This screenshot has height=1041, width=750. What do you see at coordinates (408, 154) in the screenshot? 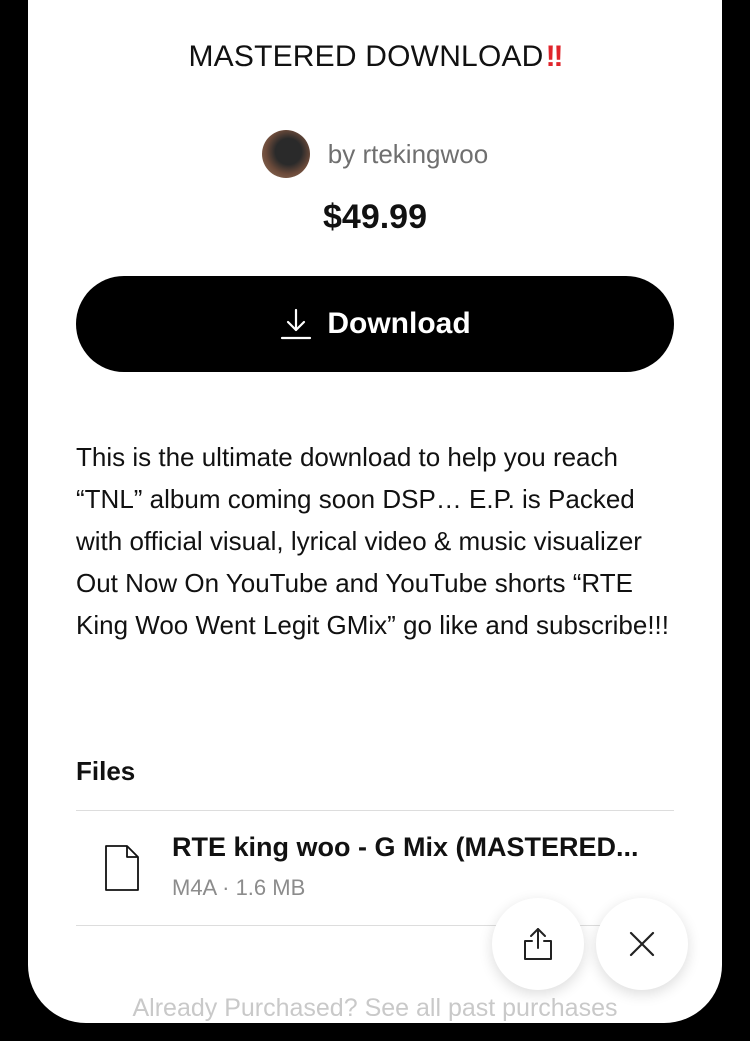
I see `author-name: by rtekingwoo` at bounding box center [408, 154].